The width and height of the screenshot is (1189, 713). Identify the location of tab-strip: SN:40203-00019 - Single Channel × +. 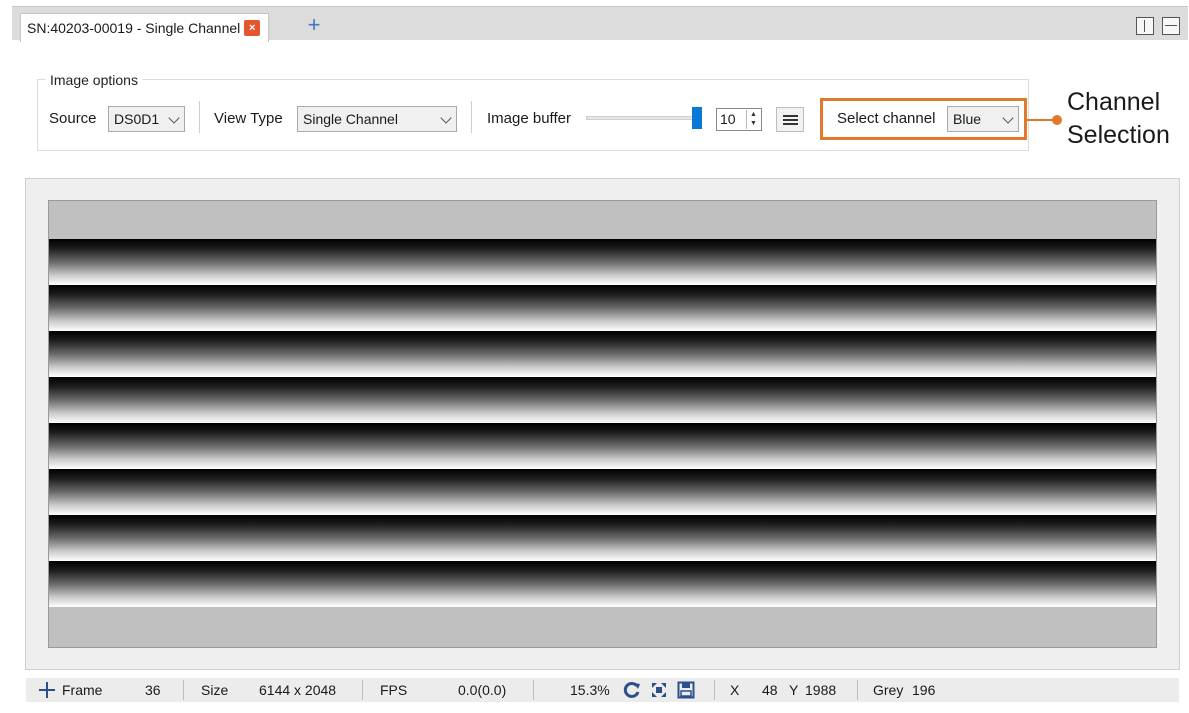
(600, 24).